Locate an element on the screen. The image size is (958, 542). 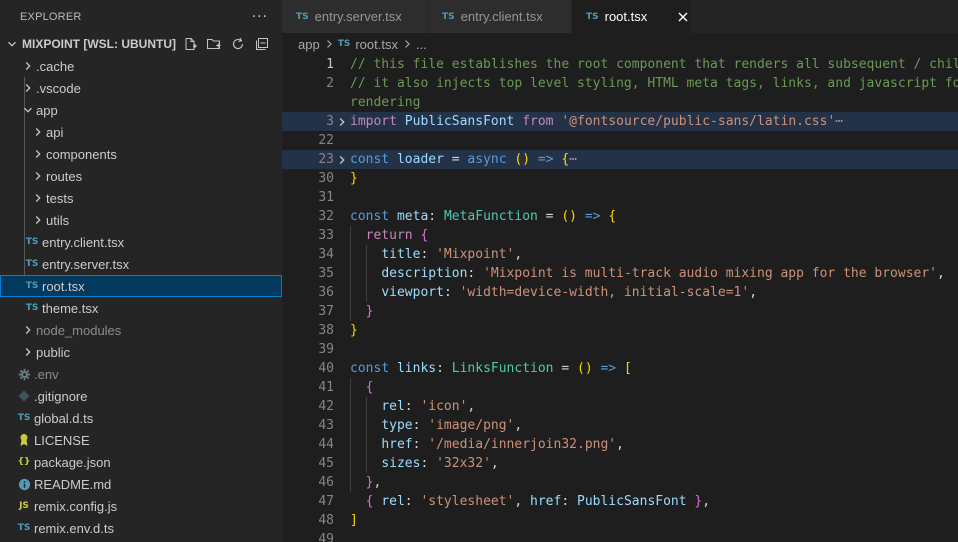
gear-icon is located at coordinates (24, 374).